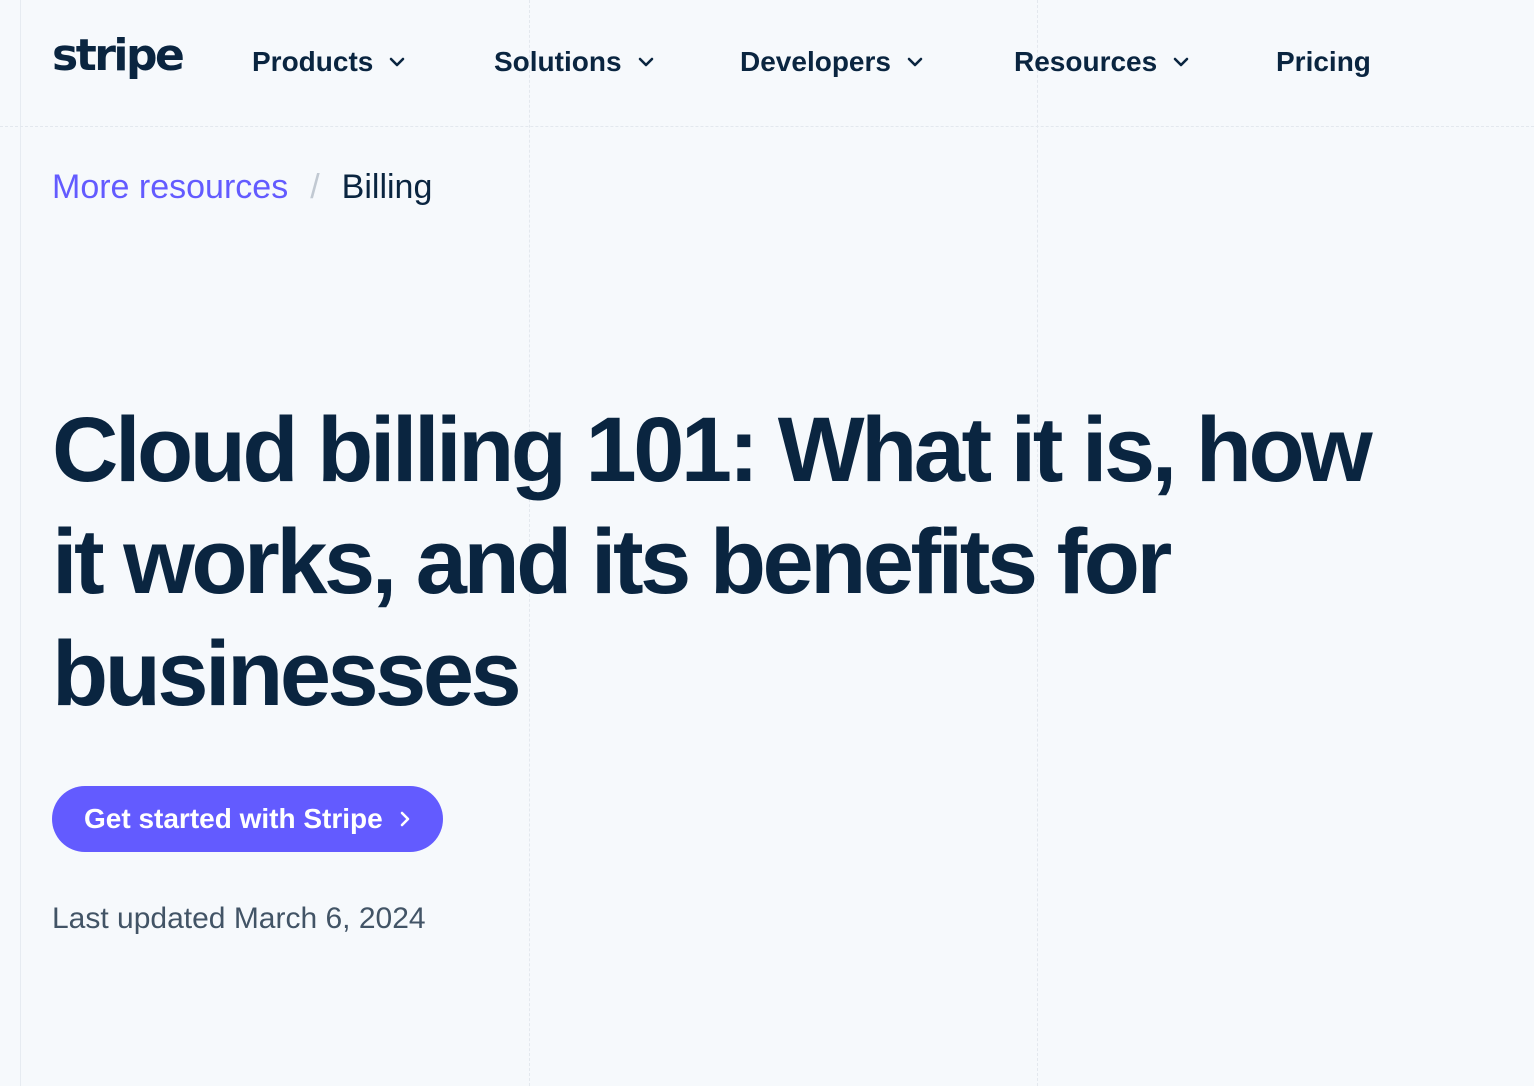  I want to click on nav-solutions: Solutions, so click(575, 62).